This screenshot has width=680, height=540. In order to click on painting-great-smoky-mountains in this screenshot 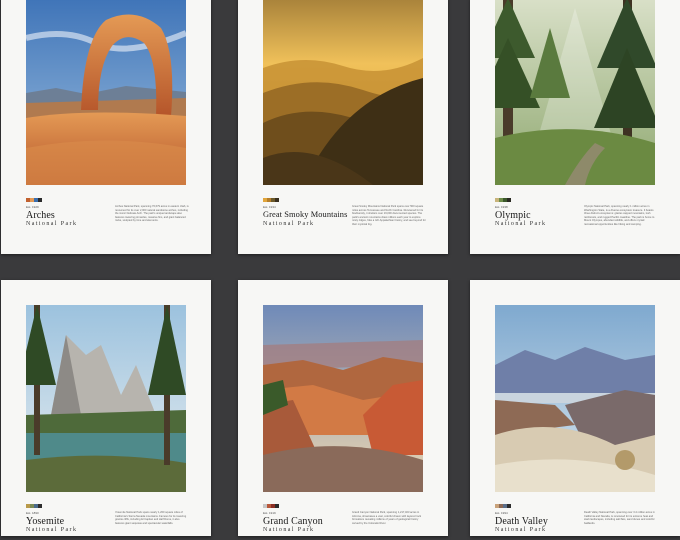, I will do `click(343, 92)`.